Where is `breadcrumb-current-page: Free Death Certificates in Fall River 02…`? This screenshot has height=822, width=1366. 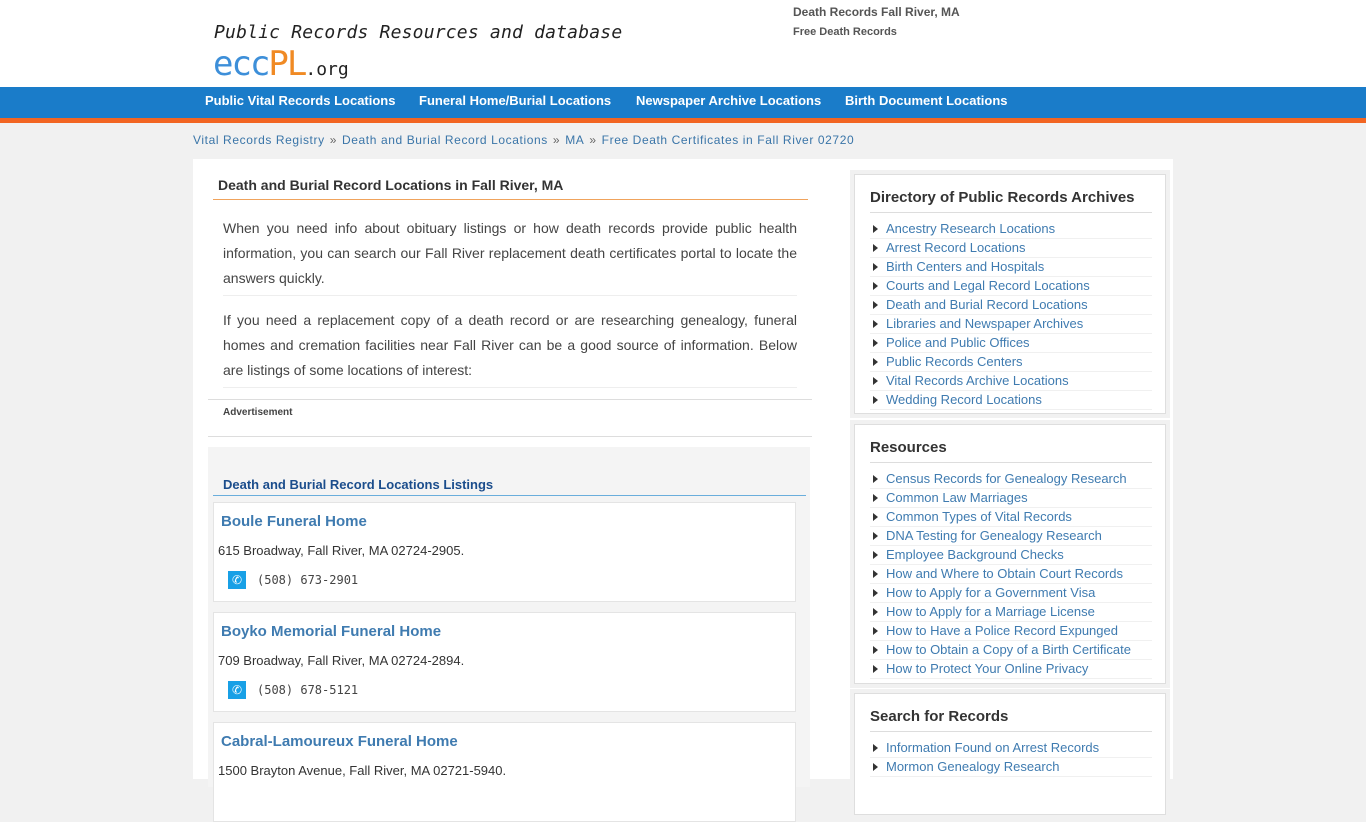 breadcrumb-current-page: Free Death Certificates in Fall River 02… is located at coordinates (728, 140).